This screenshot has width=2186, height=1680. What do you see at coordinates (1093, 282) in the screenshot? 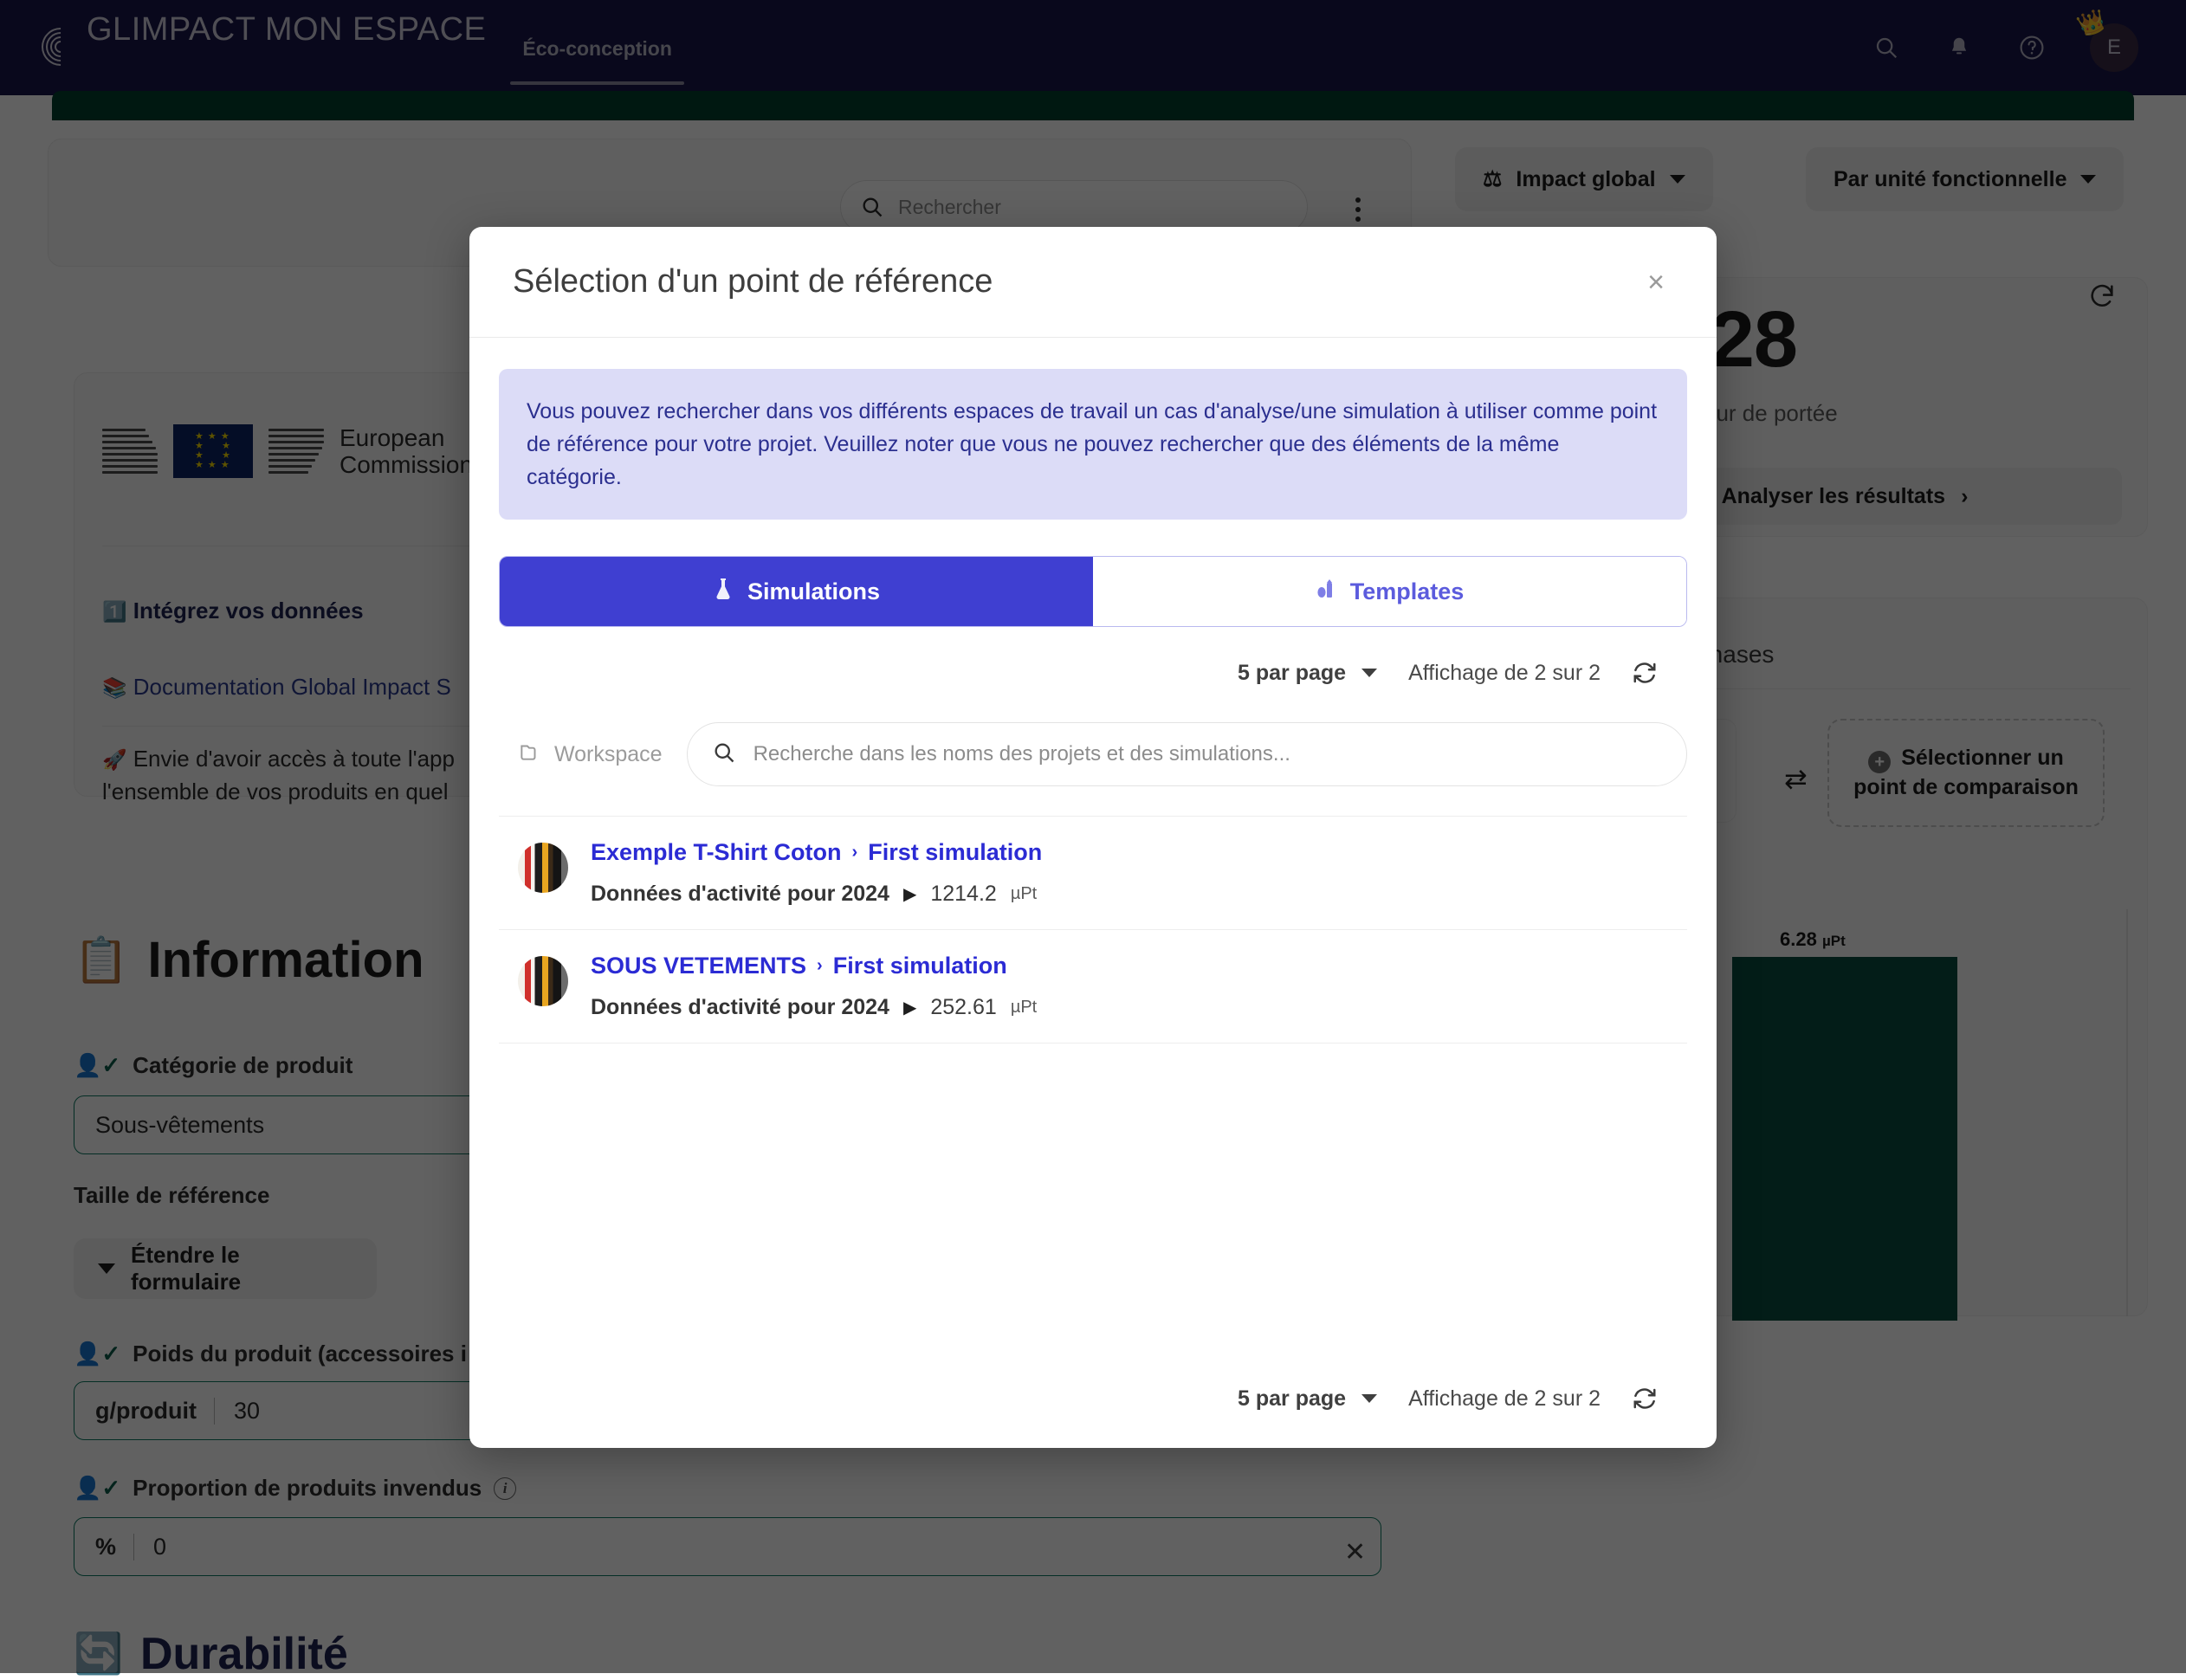
I see `modal-header: Sélection d'un point de référence ×` at bounding box center [1093, 282].